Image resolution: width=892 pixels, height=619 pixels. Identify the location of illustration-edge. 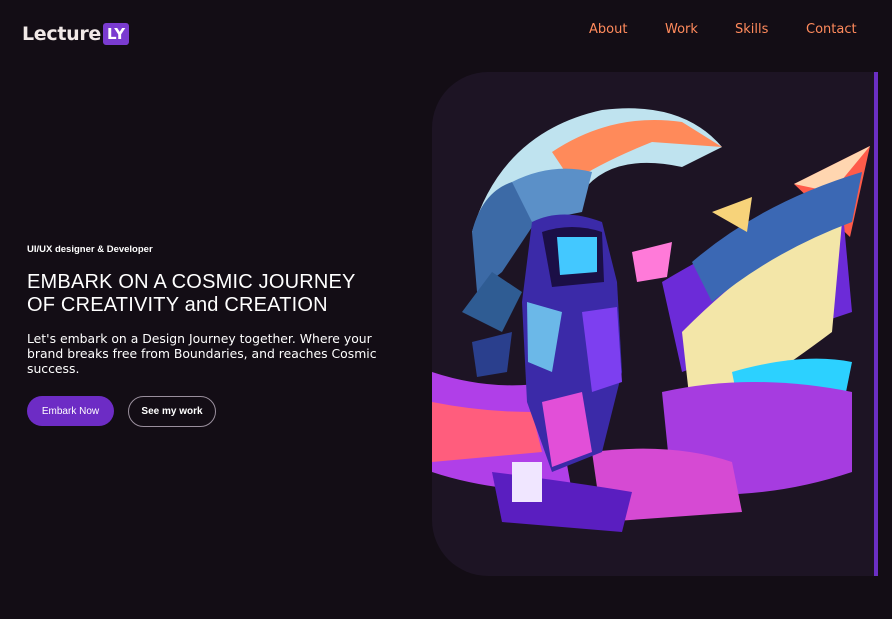
(876, 324).